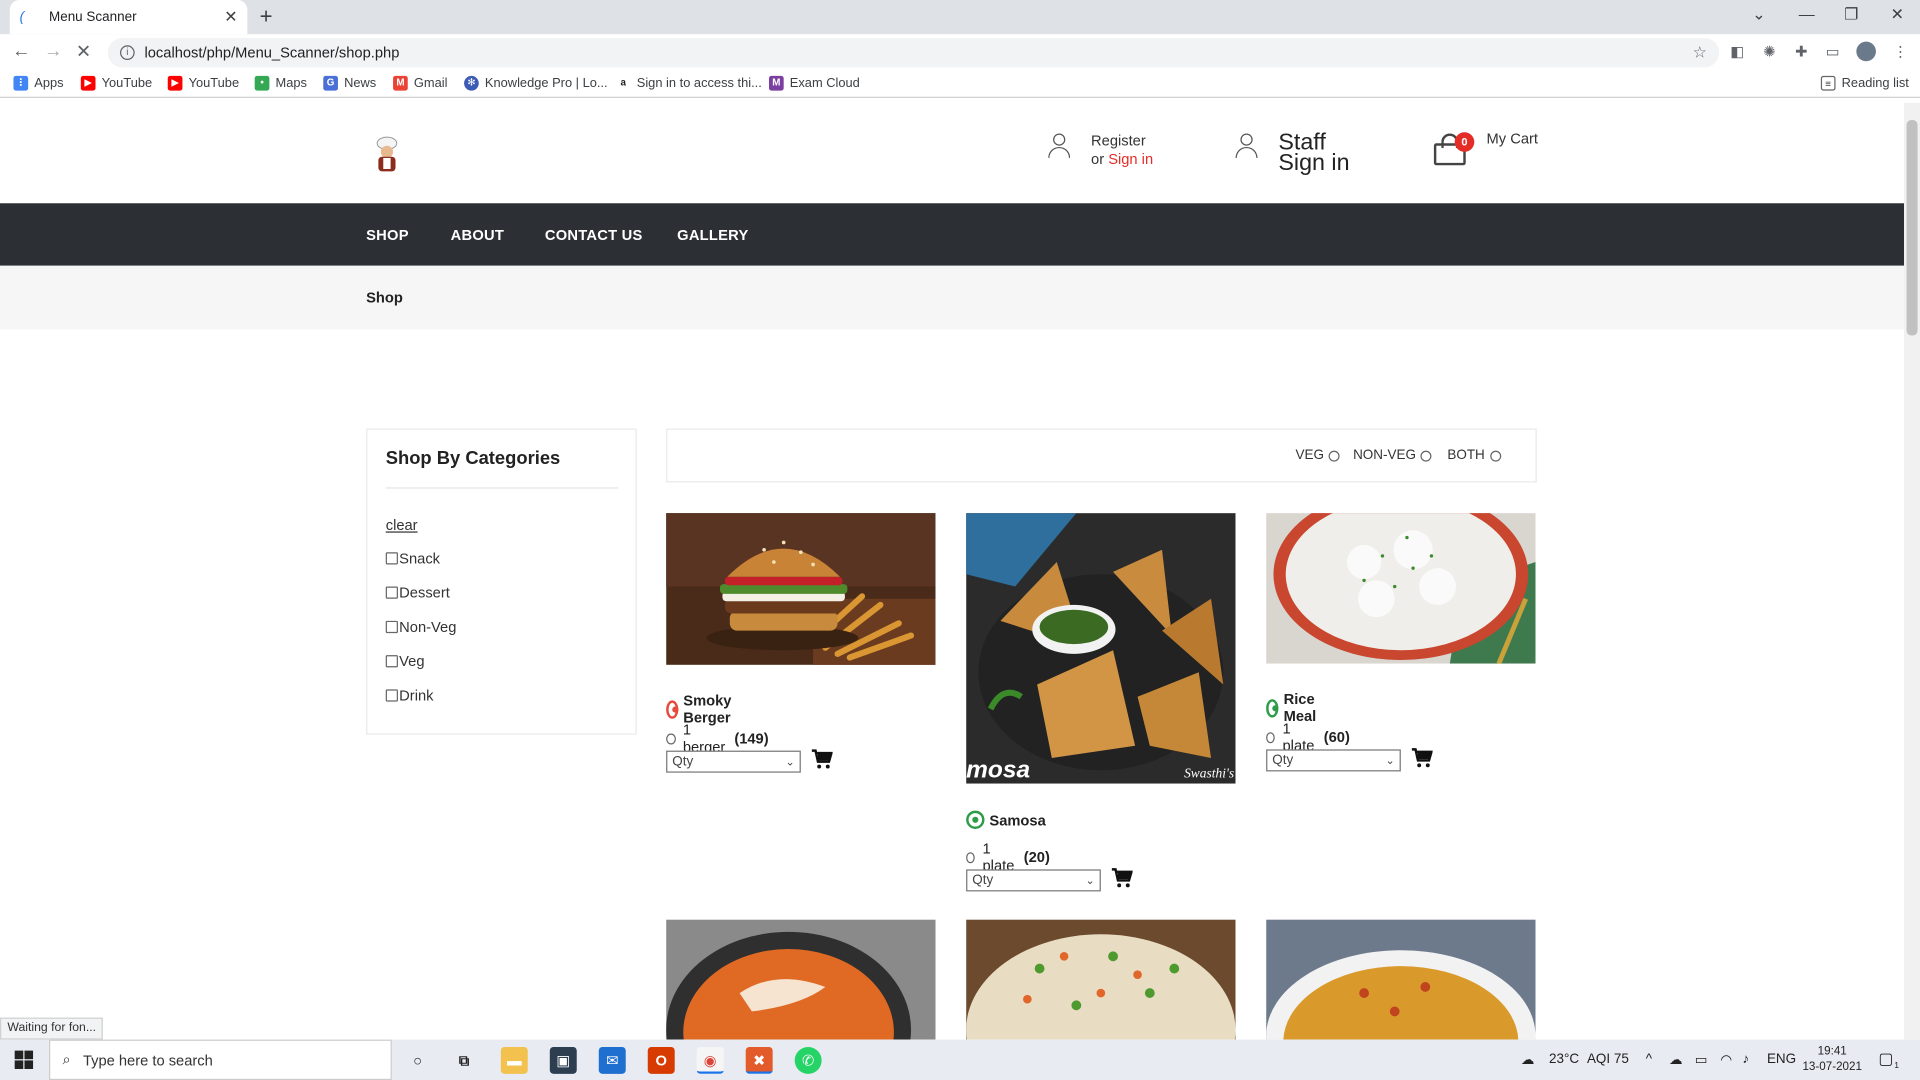 The width and height of the screenshot is (1920, 1080). Describe the element at coordinates (127, 53) in the screenshot. I see `site-info-icon: i` at that location.